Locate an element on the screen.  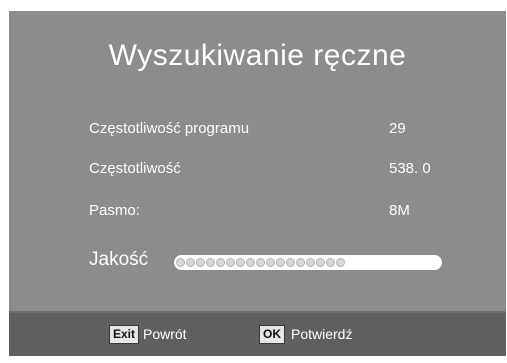
frequency-label: Częstotliwość is located at coordinates (135, 168).